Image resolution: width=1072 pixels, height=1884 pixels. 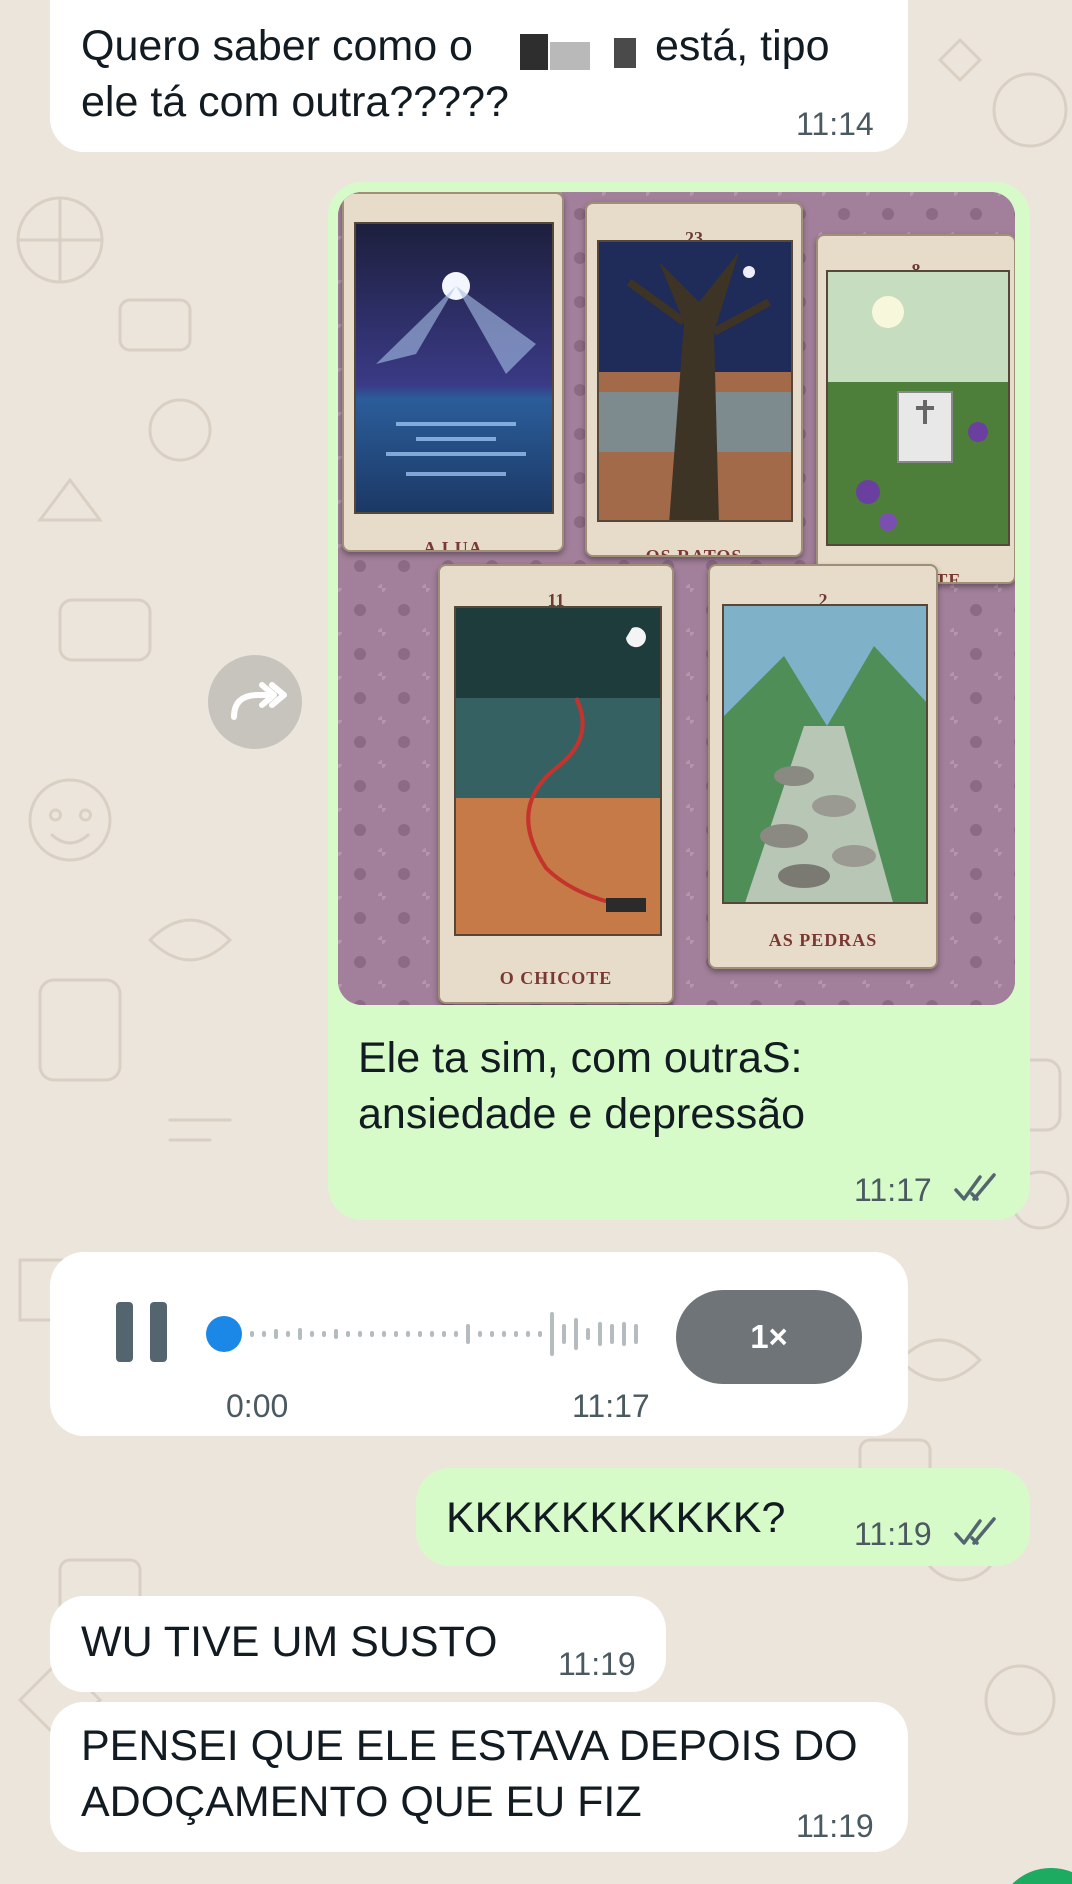 I want to click on stones-artwork, so click(x=825, y=754).